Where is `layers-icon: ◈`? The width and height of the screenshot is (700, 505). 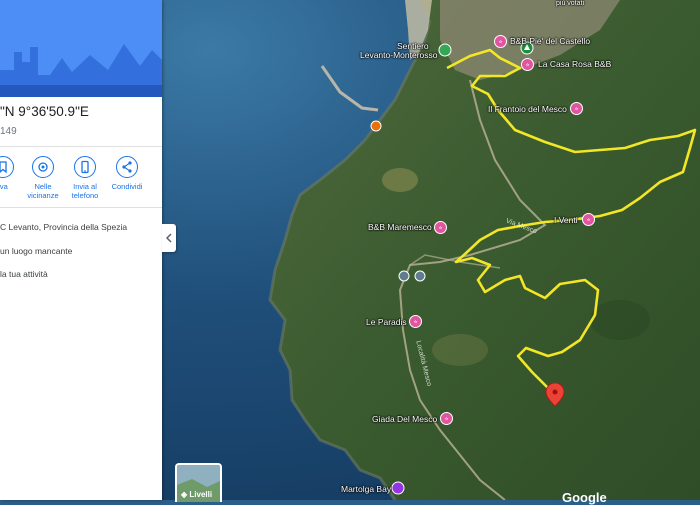 layers-icon: ◈ is located at coordinates (184, 494).